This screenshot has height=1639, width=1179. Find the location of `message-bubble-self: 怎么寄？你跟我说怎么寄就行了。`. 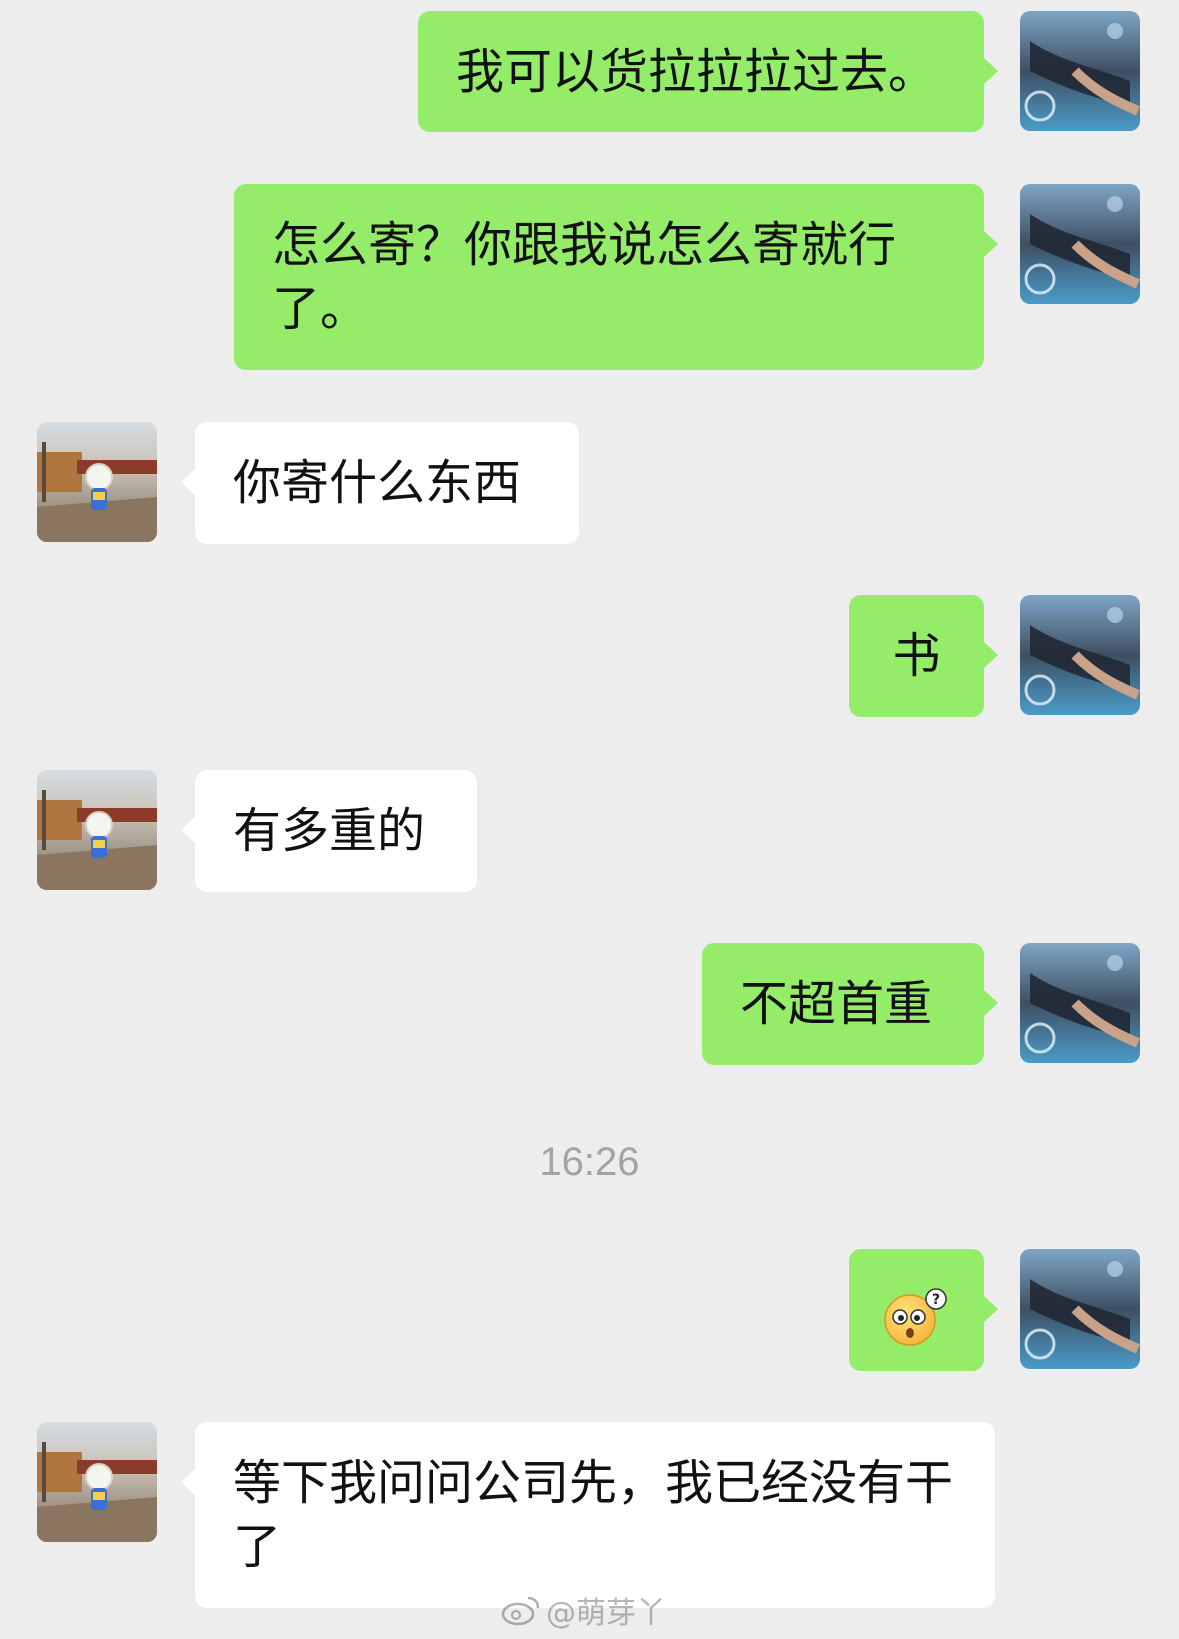

message-bubble-self: 怎么寄？你跟我说怎么寄就行了。 is located at coordinates (616, 277).